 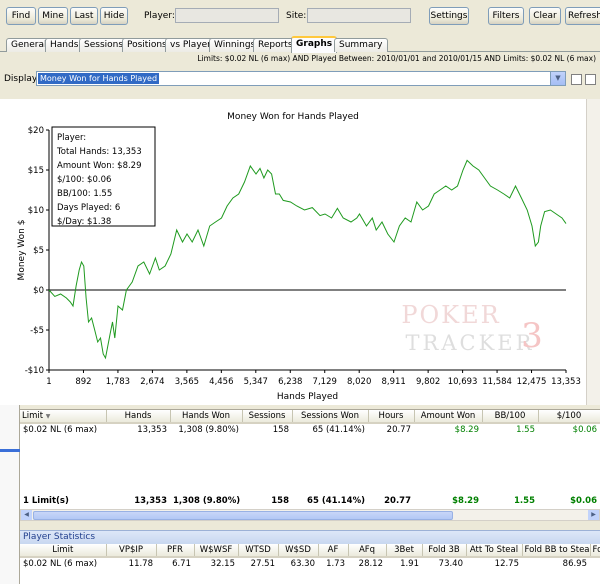 I want to click on clear-button: Clear, so click(x=545, y=16).